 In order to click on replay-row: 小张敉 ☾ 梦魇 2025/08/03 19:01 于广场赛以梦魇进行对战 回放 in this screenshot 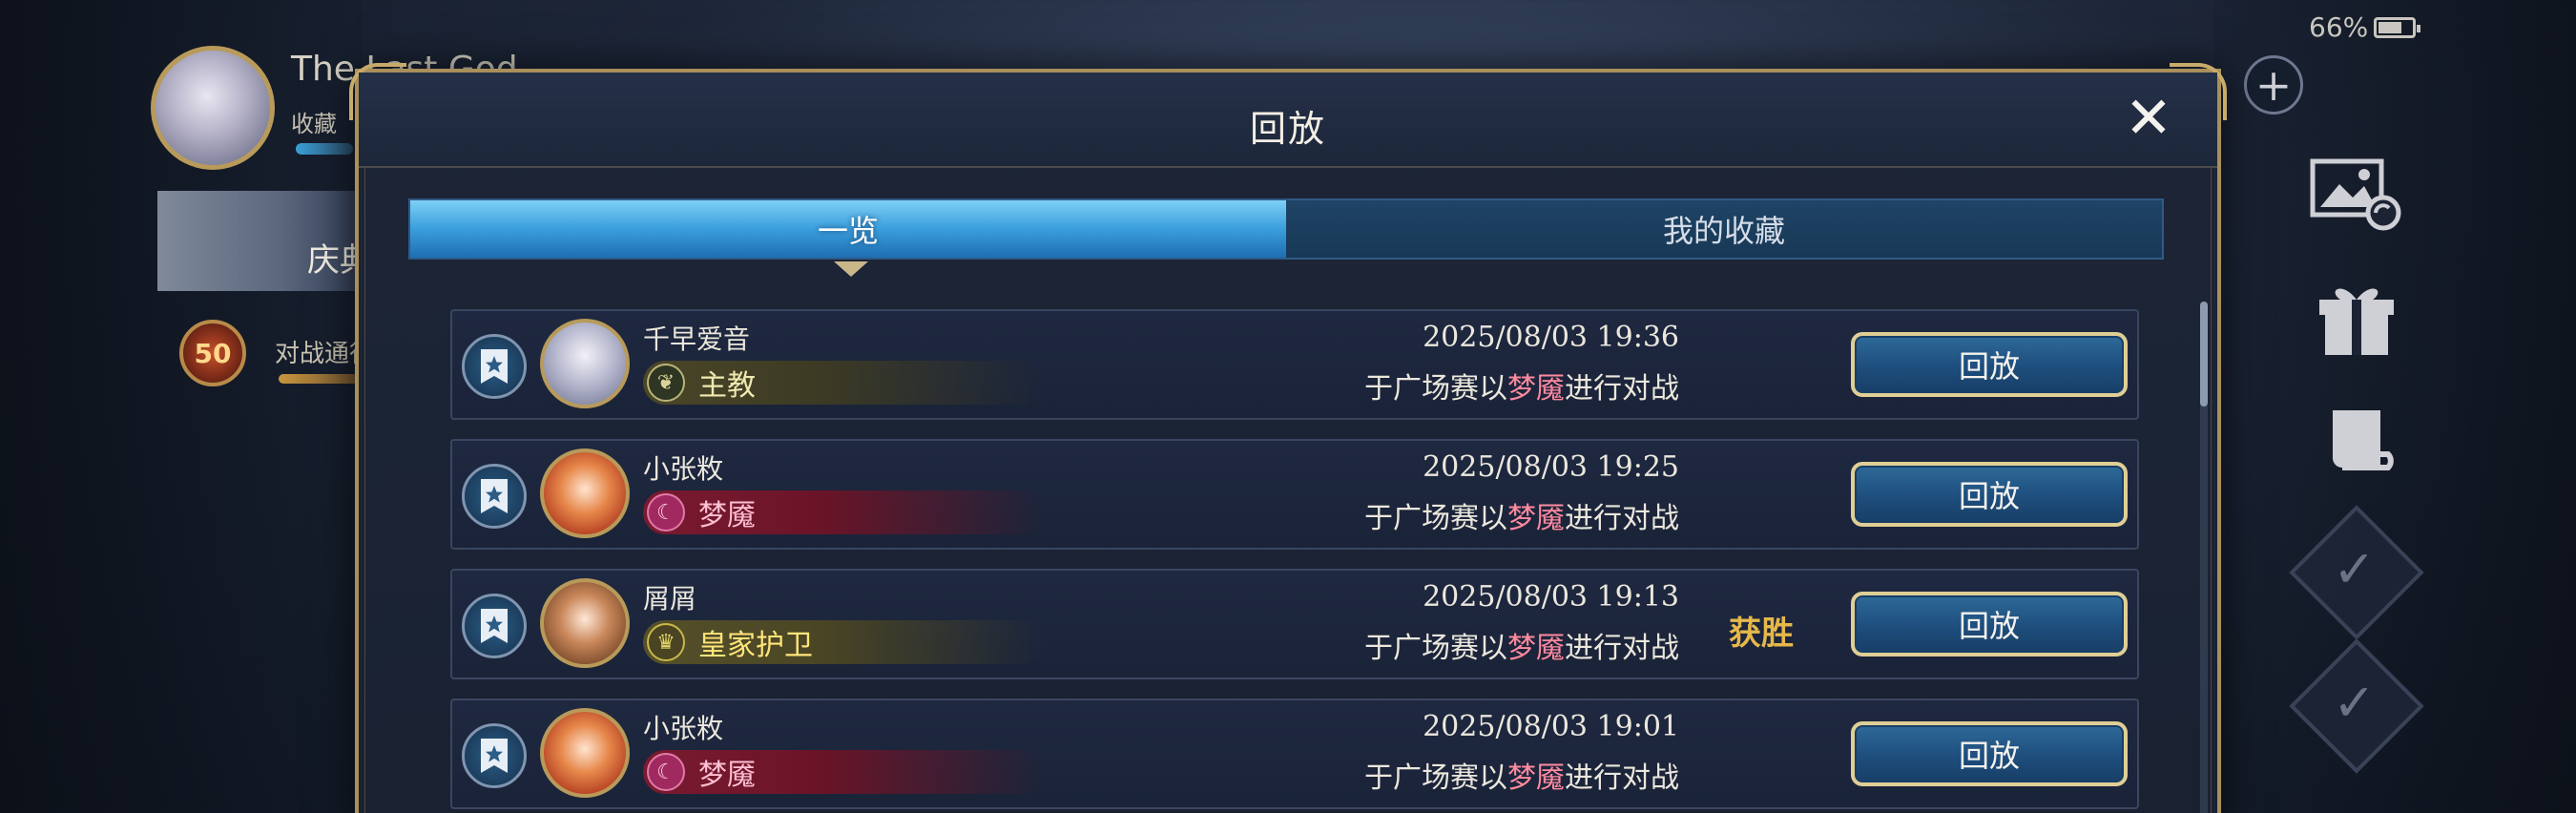, I will do `click(1294, 753)`.